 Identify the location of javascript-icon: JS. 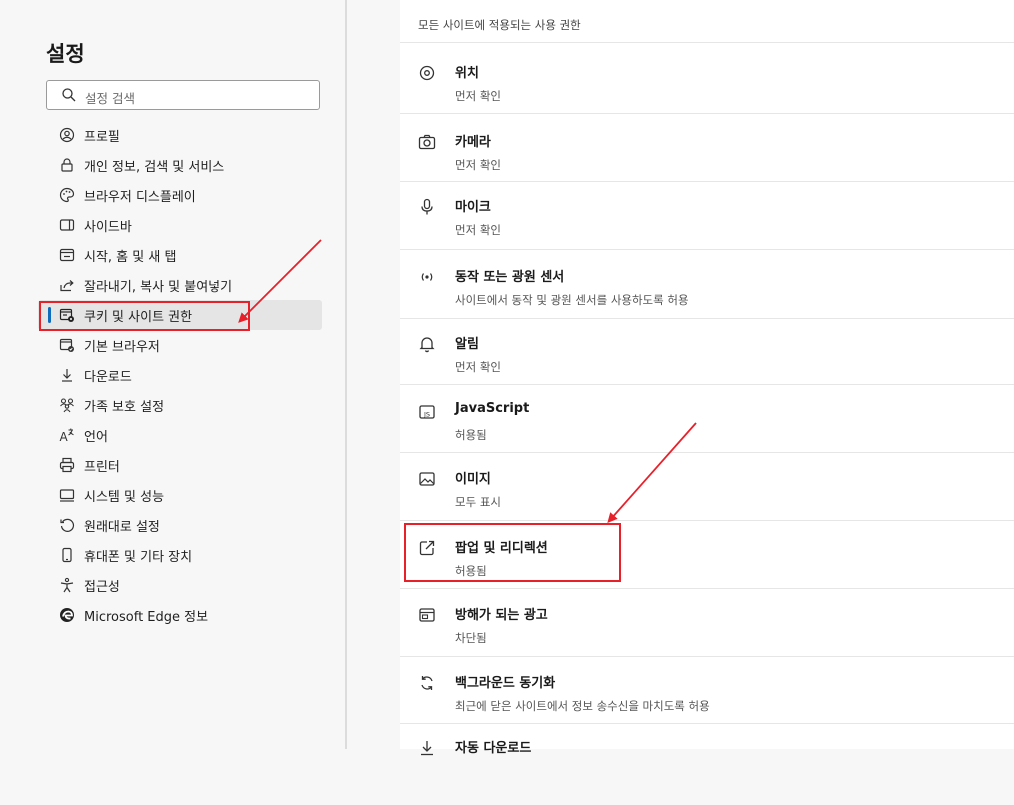
(427, 412).